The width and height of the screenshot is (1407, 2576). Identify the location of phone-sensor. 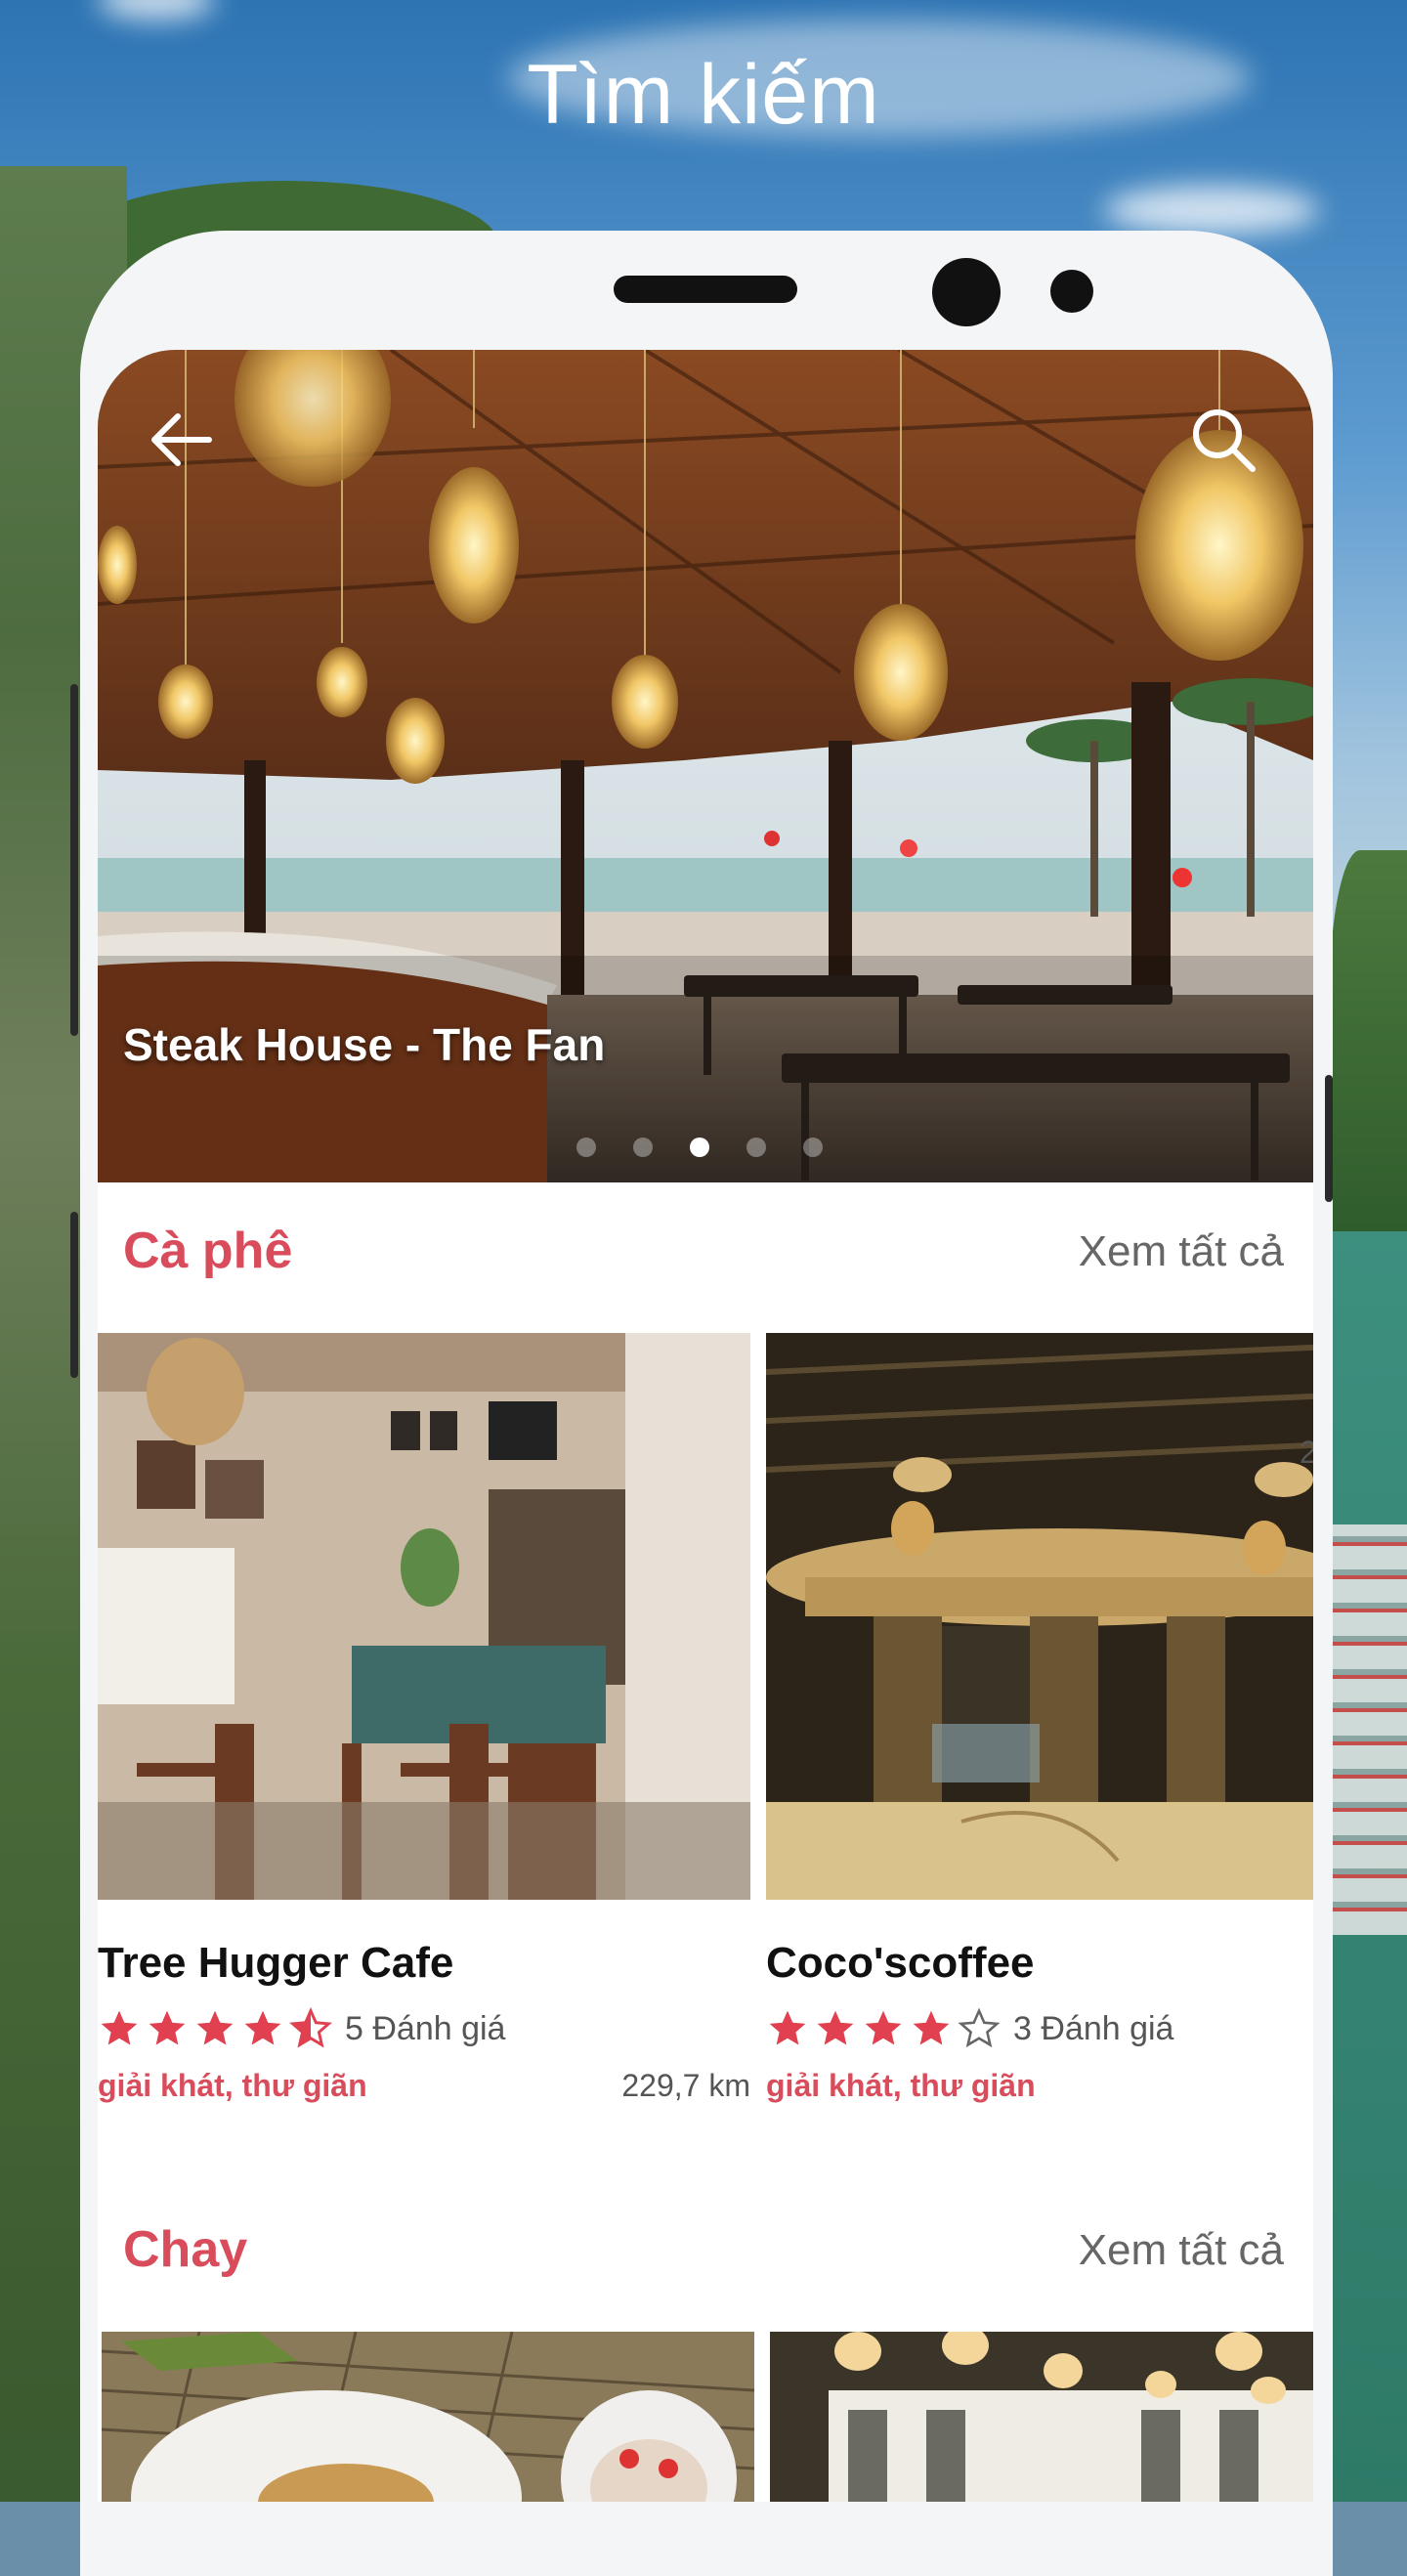
(1071, 291).